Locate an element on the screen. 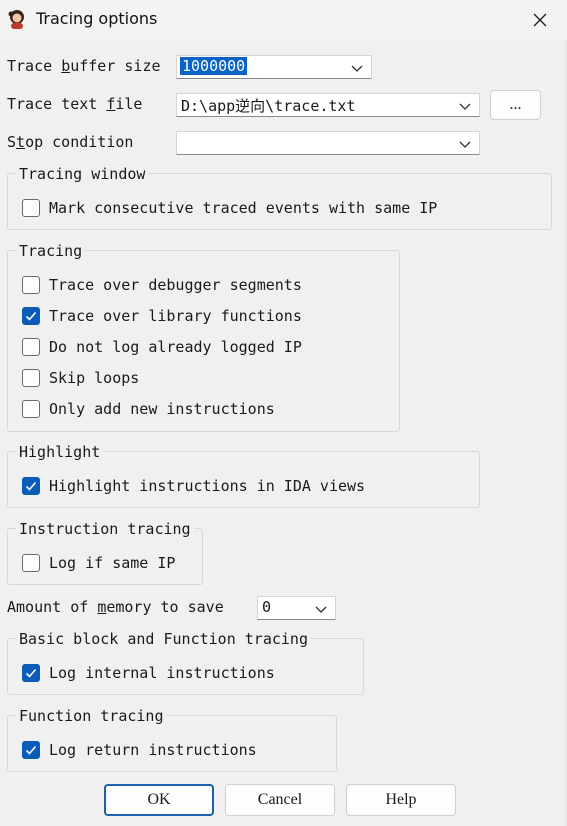 The height and width of the screenshot is (826, 567). only-add-new-instructions-checkbox is located at coordinates (31, 409).